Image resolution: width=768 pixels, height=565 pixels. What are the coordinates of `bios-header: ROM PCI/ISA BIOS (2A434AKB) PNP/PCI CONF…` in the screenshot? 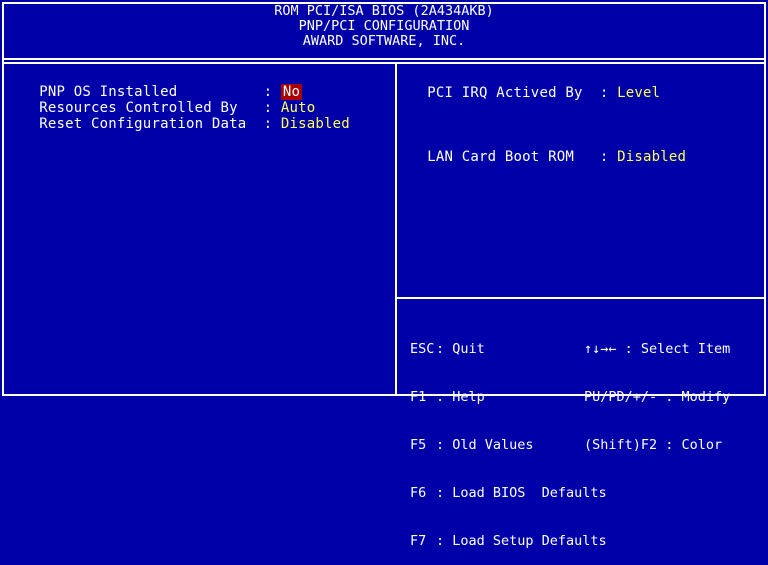 It's located at (384, 29).